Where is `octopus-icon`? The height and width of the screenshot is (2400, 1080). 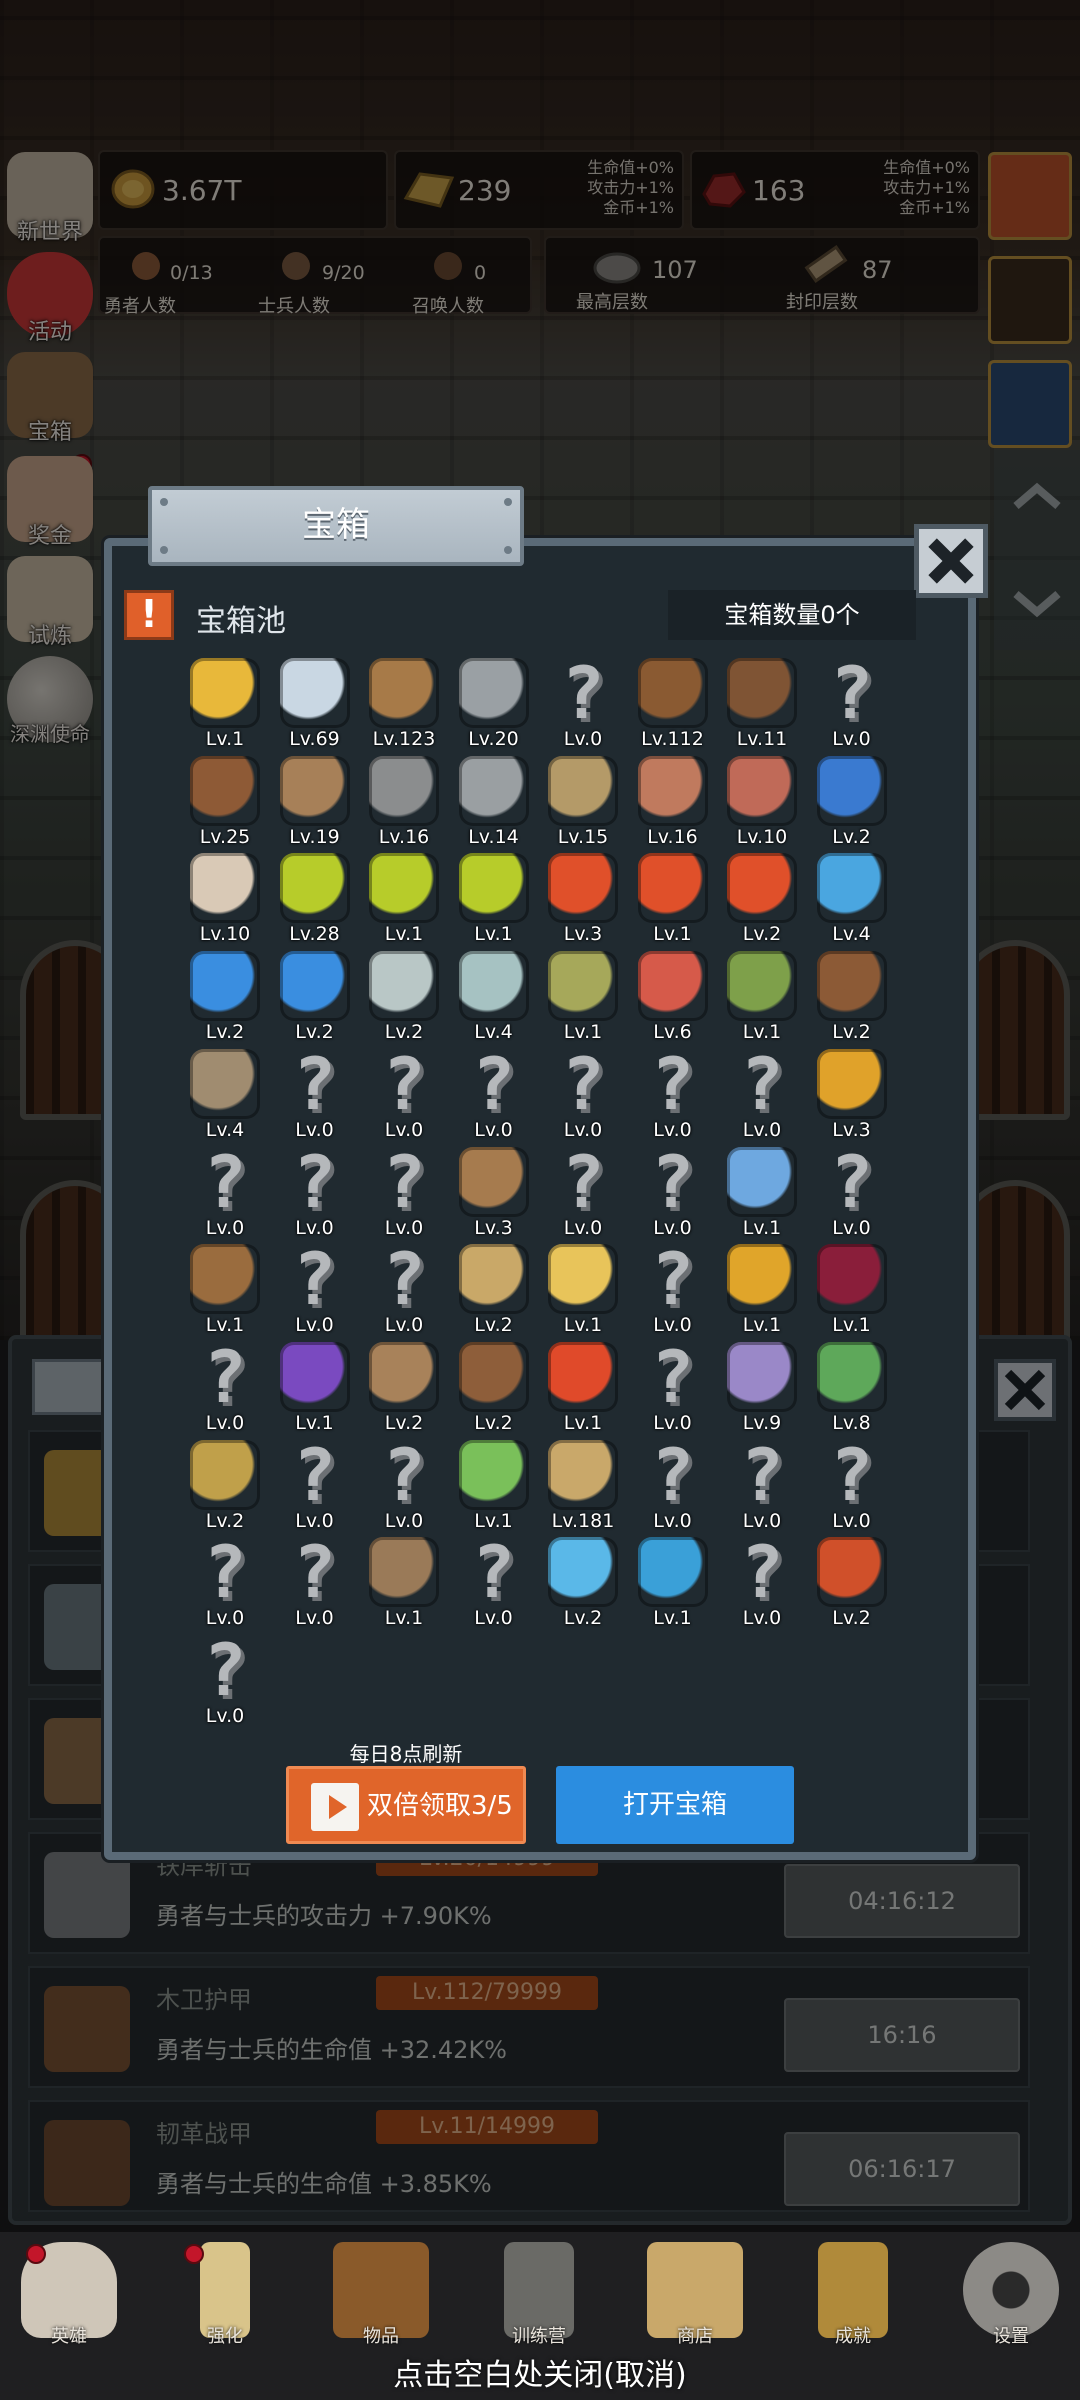
octopus-icon is located at coordinates (762, 1376).